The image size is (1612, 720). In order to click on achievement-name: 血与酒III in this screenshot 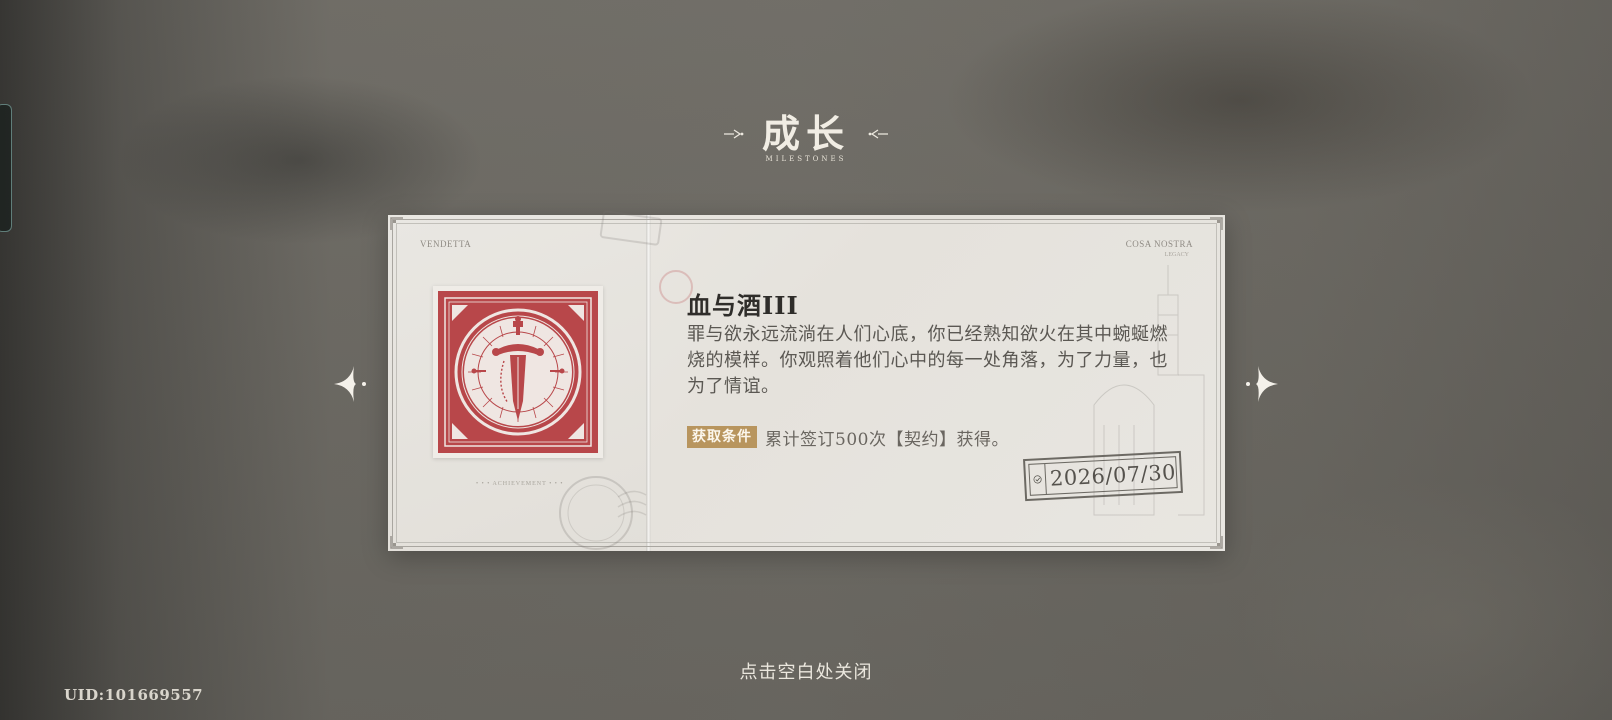, I will do `click(743, 305)`.